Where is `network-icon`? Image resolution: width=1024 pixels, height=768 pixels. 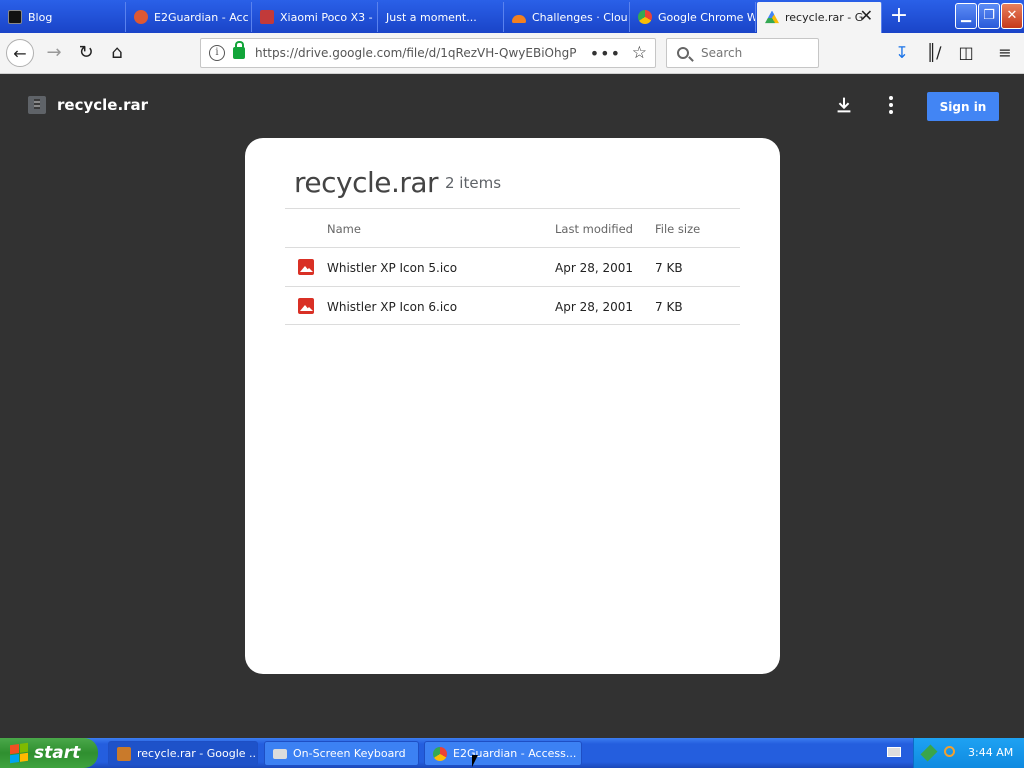
network-icon is located at coordinates (929, 753).